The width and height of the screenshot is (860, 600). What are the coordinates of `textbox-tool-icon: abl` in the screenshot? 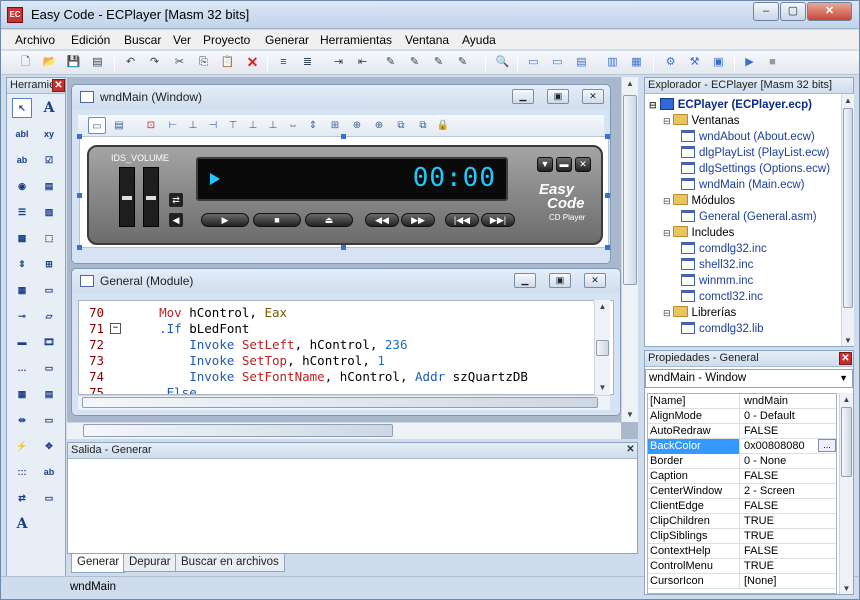 It's located at (22, 134).